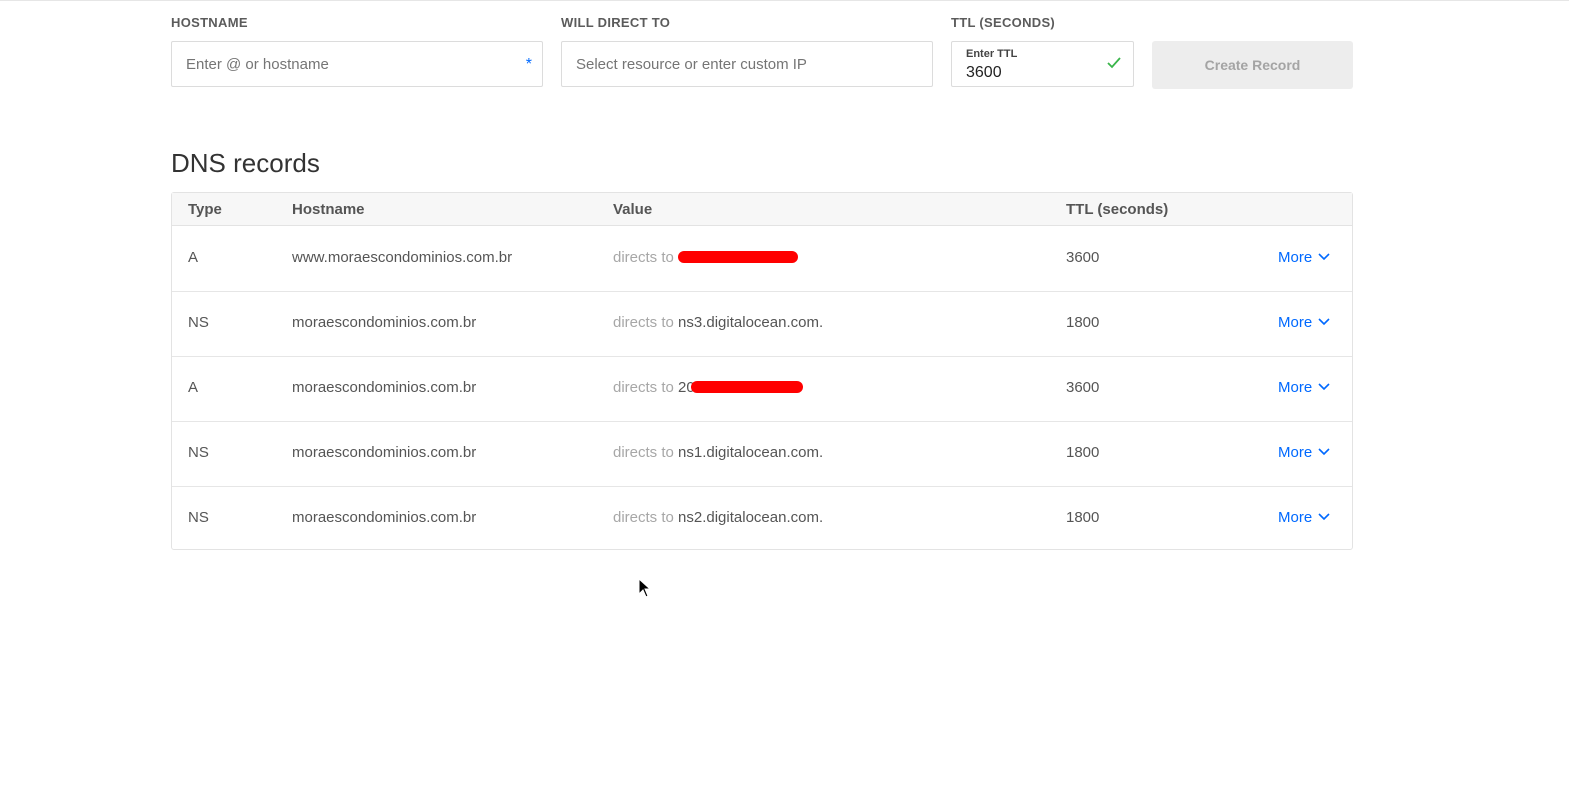  What do you see at coordinates (751, 517) in the screenshot?
I see `value-text: ns2.digitalocean.com.` at bounding box center [751, 517].